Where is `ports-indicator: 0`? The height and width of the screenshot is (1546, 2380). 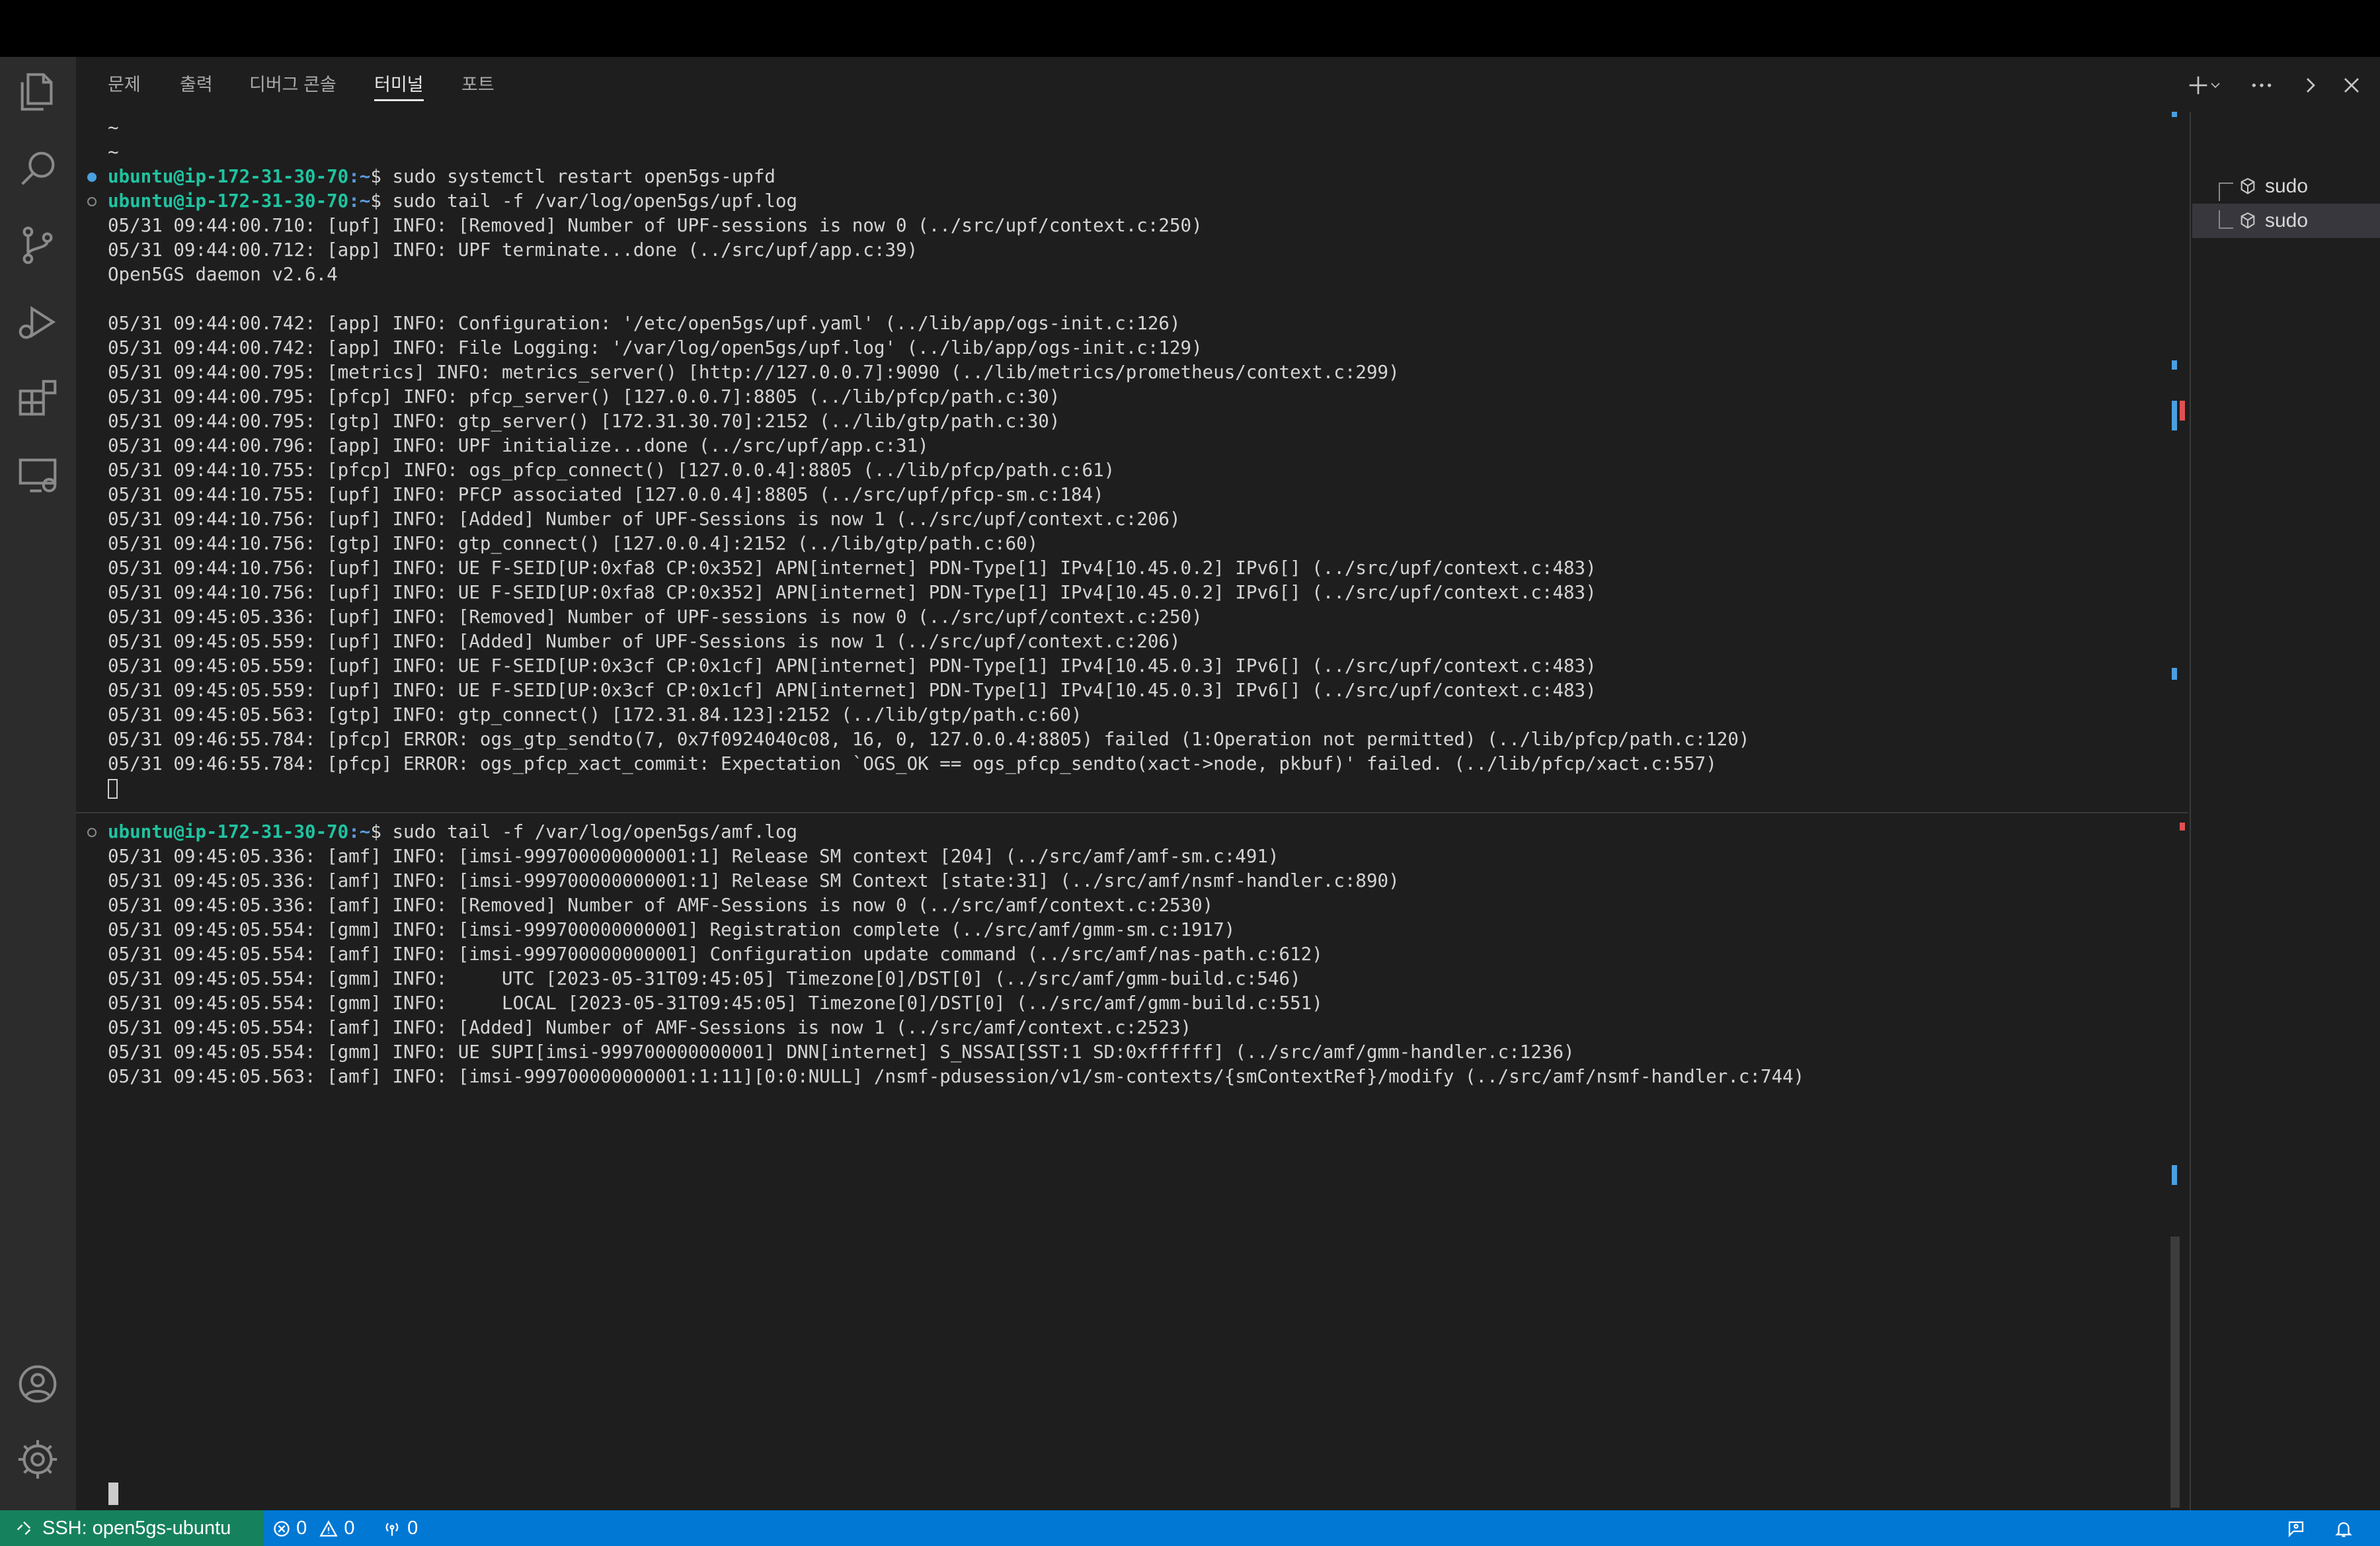 ports-indicator: 0 is located at coordinates (400, 1528).